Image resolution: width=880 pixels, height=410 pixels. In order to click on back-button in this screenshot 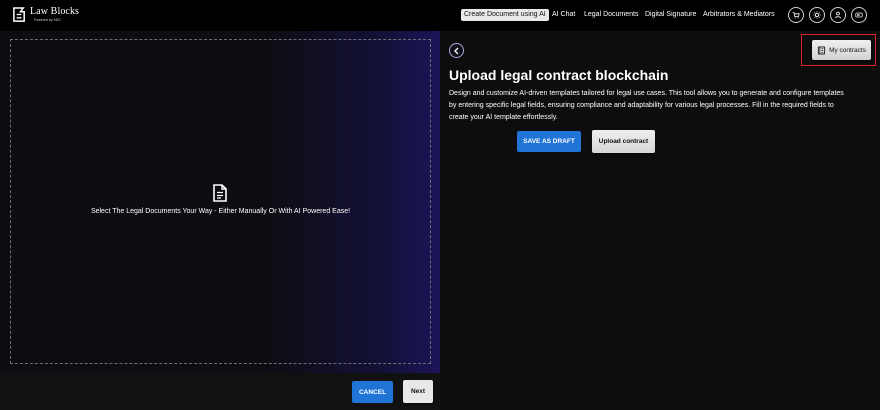, I will do `click(456, 50)`.